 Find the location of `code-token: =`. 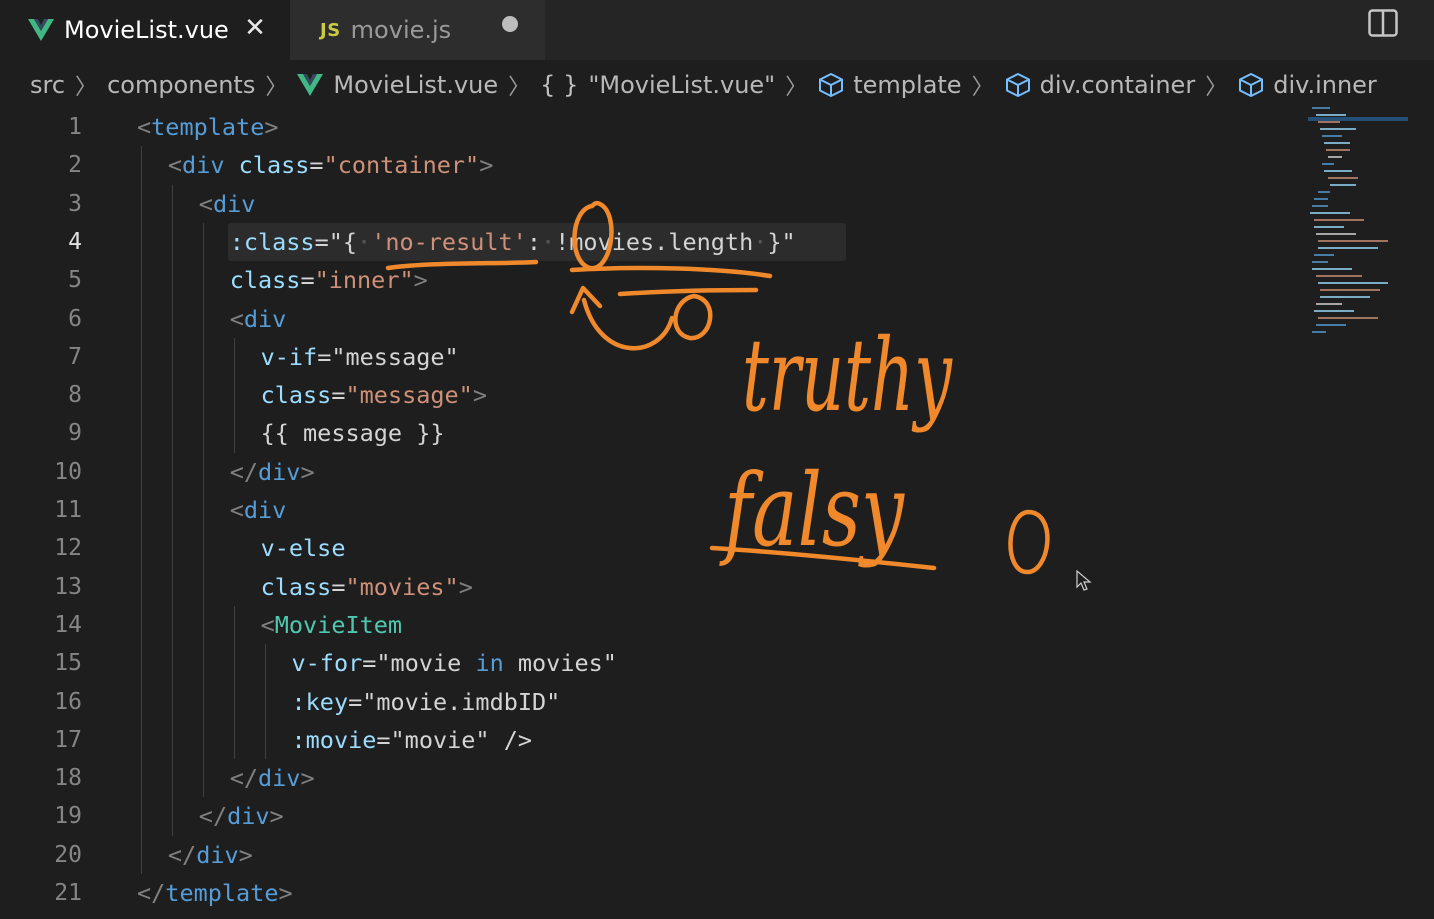

code-token: = is located at coordinates (316, 165).